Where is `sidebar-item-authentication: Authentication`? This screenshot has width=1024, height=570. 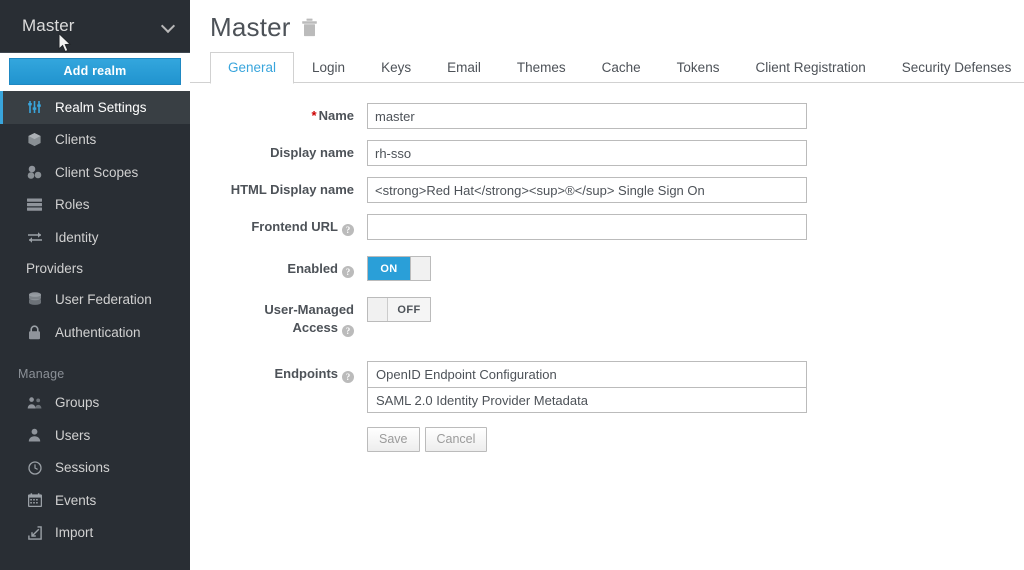 sidebar-item-authentication: Authentication is located at coordinates (95, 332).